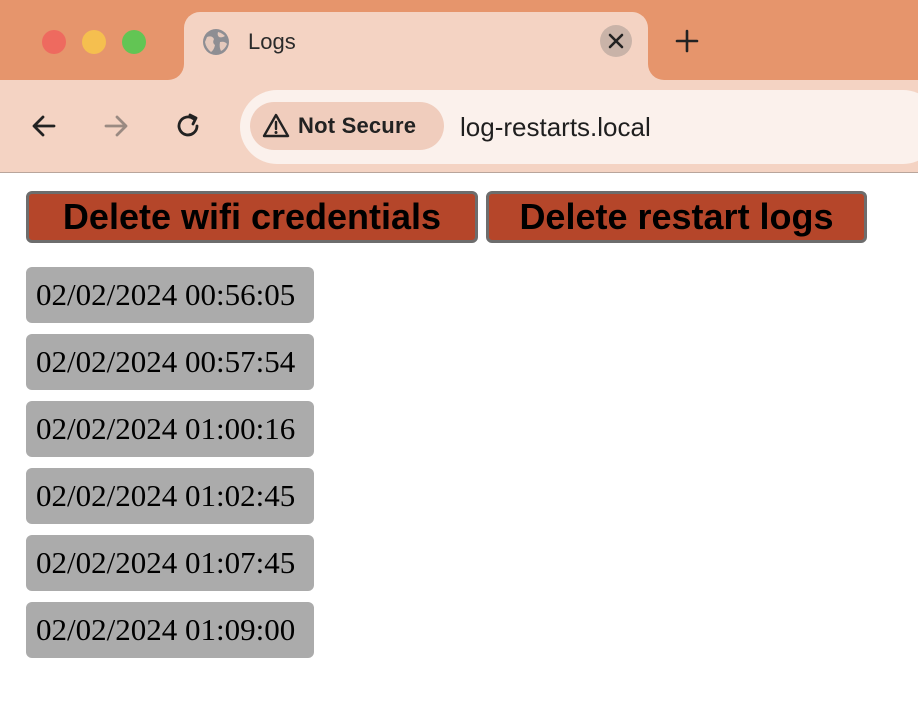 The height and width of the screenshot is (702, 918). I want to click on security-chip: Not Secure, so click(347, 126).